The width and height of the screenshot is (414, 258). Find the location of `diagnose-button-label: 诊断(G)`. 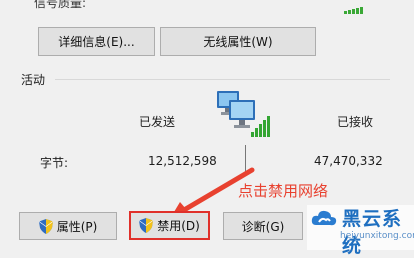

diagnose-button-label: 诊断(G) is located at coordinates (263, 226).